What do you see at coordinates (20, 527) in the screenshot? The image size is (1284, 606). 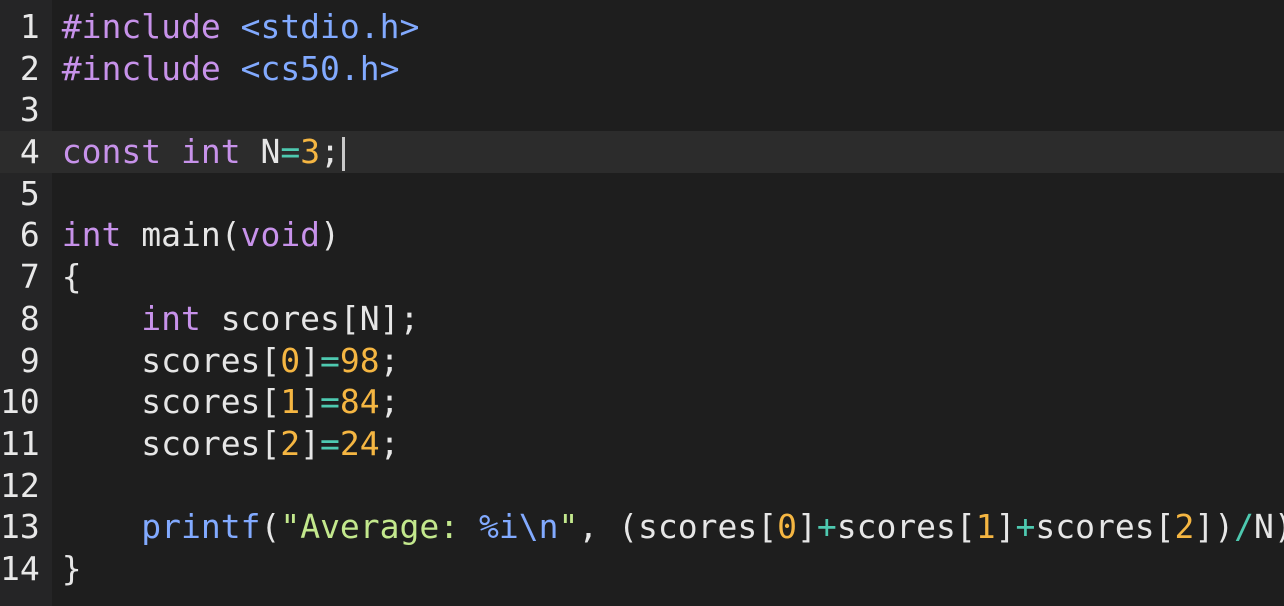 I see `line-number: 13` at bounding box center [20, 527].